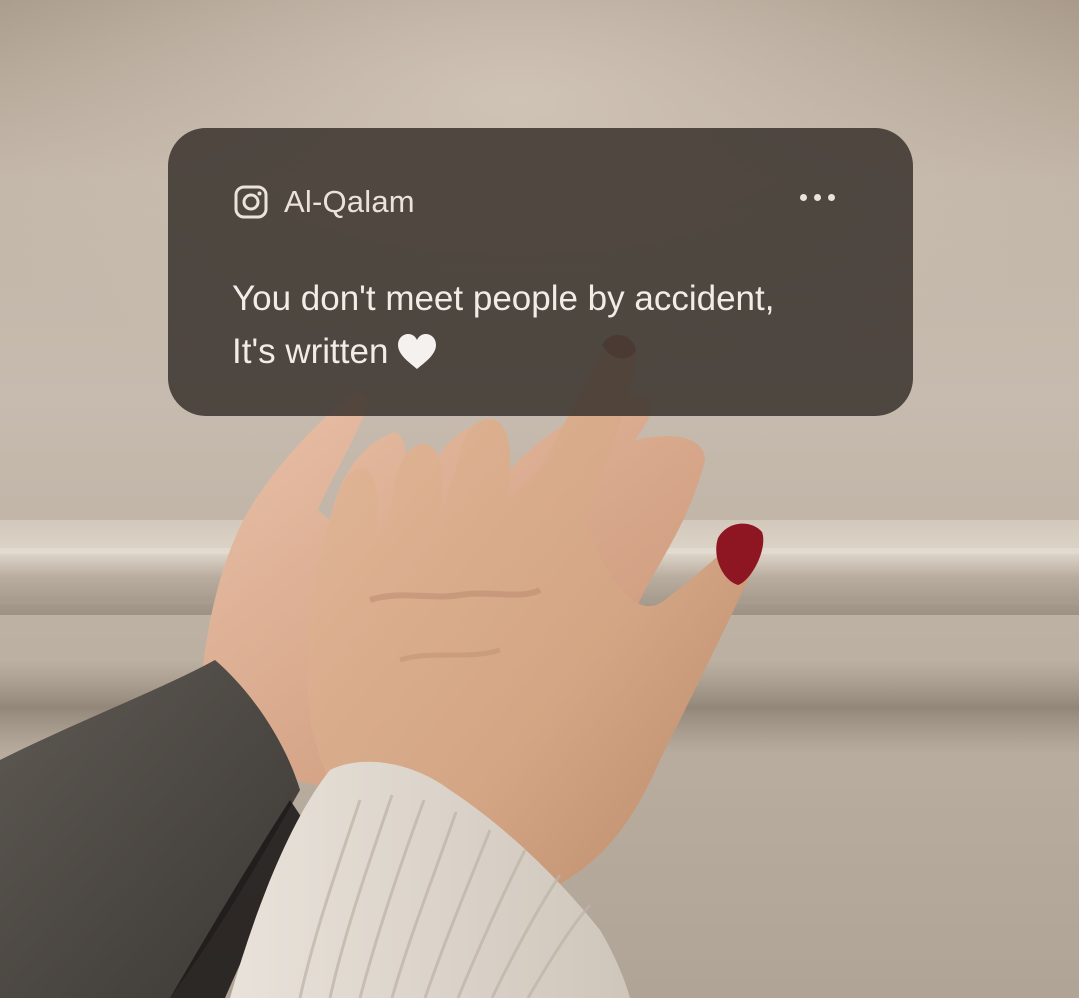 Image resolution: width=1079 pixels, height=998 pixels. What do you see at coordinates (251, 202) in the screenshot?
I see `instagram-icon` at bounding box center [251, 202].